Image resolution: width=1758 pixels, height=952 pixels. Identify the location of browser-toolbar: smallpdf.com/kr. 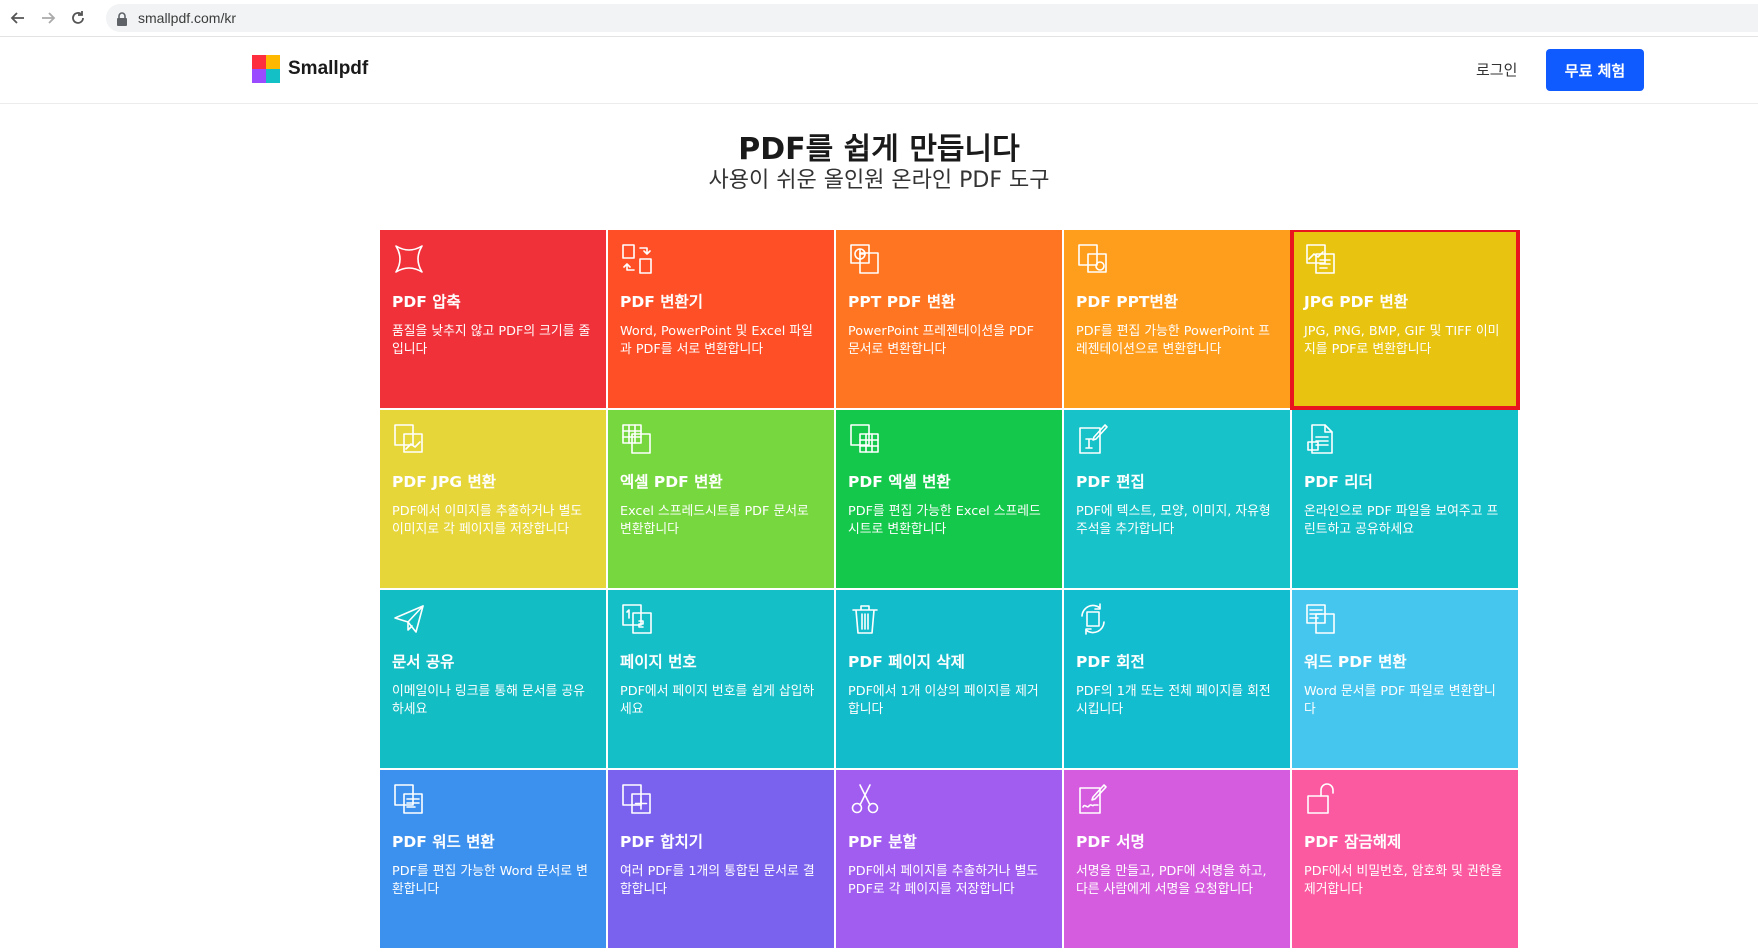
(879, 18).